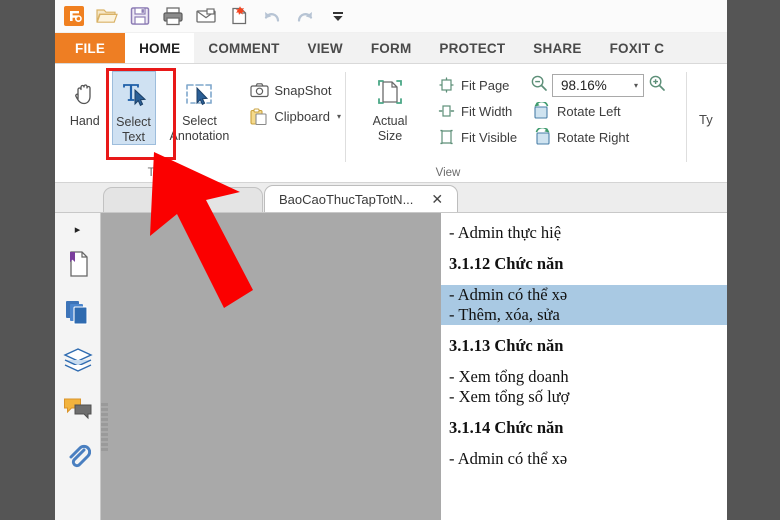 The width and height of the screenshot is (780, 520). Describe the element at coordinates (636, 85) in the screenshot. I see `zoom-dropdown-caret-icon: ▾` at that location.